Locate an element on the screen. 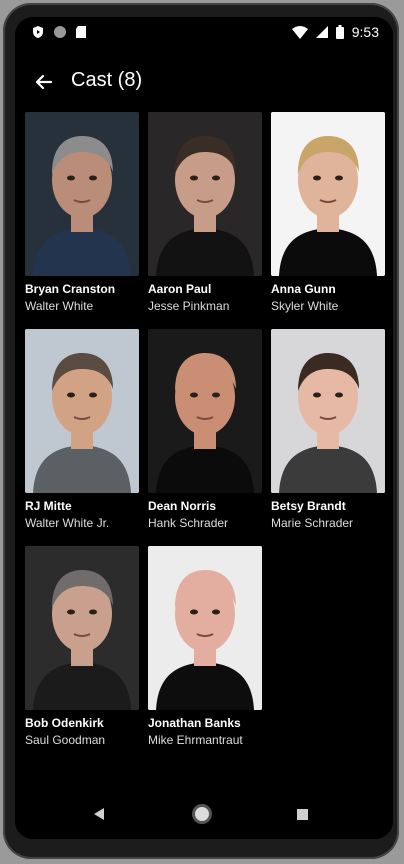 The width and height of the screenshot is (404, 864). cast-role: Saul Goodman is located at coordinates (65, 740).